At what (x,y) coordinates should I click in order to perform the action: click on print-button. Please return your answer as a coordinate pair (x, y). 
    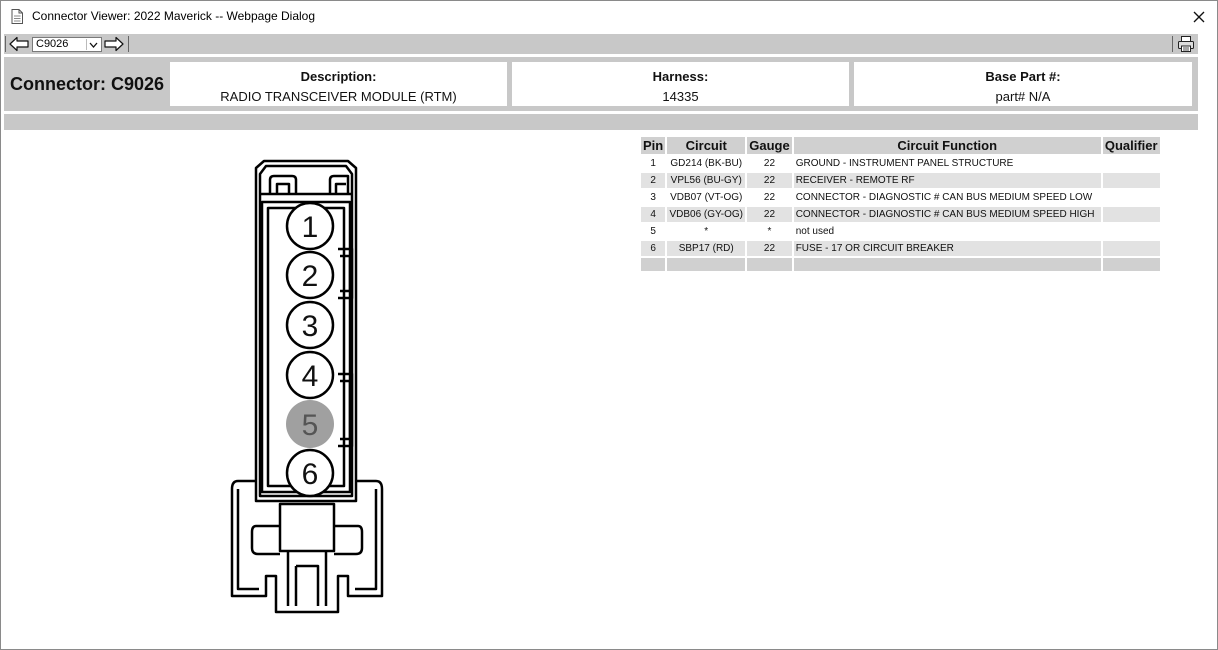
    Looking at the image, I should click on (1186, 44).